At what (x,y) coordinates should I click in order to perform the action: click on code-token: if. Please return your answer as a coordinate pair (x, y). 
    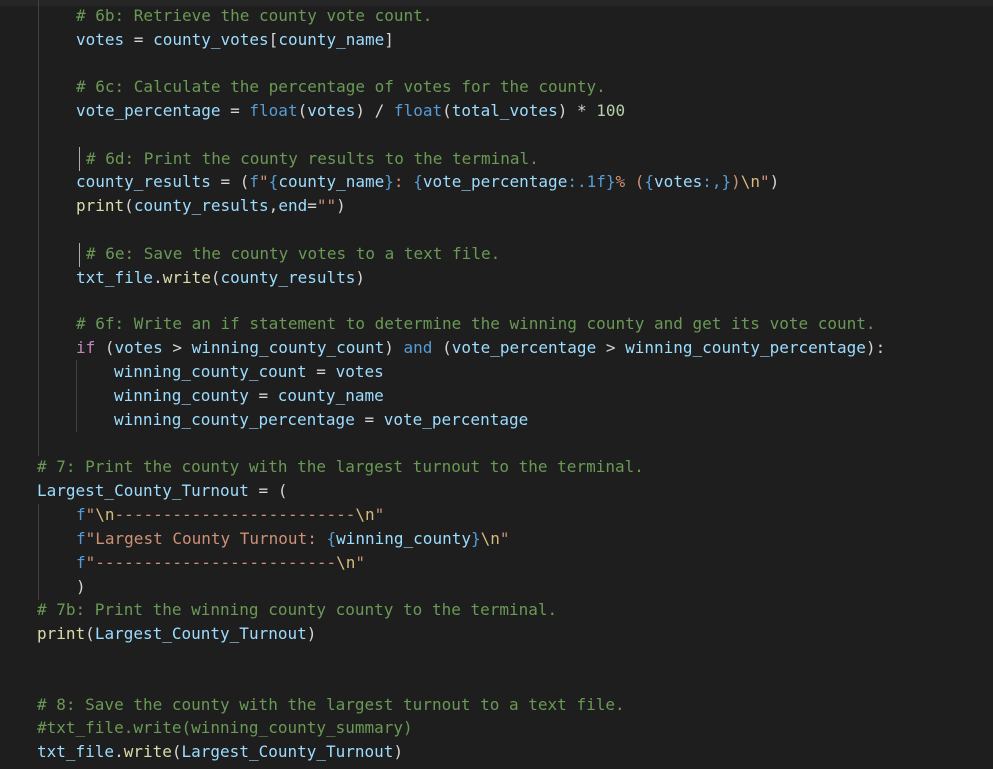
    Looking at the image, I should click on (85, 347).